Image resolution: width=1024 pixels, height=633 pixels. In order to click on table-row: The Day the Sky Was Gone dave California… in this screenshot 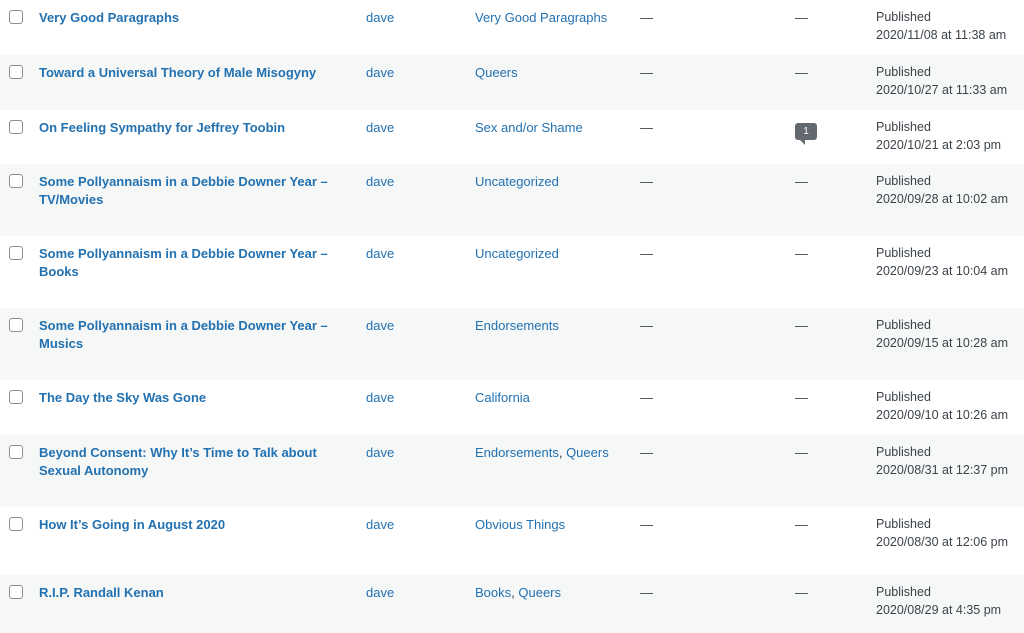, I will do `click(512, 407)`.